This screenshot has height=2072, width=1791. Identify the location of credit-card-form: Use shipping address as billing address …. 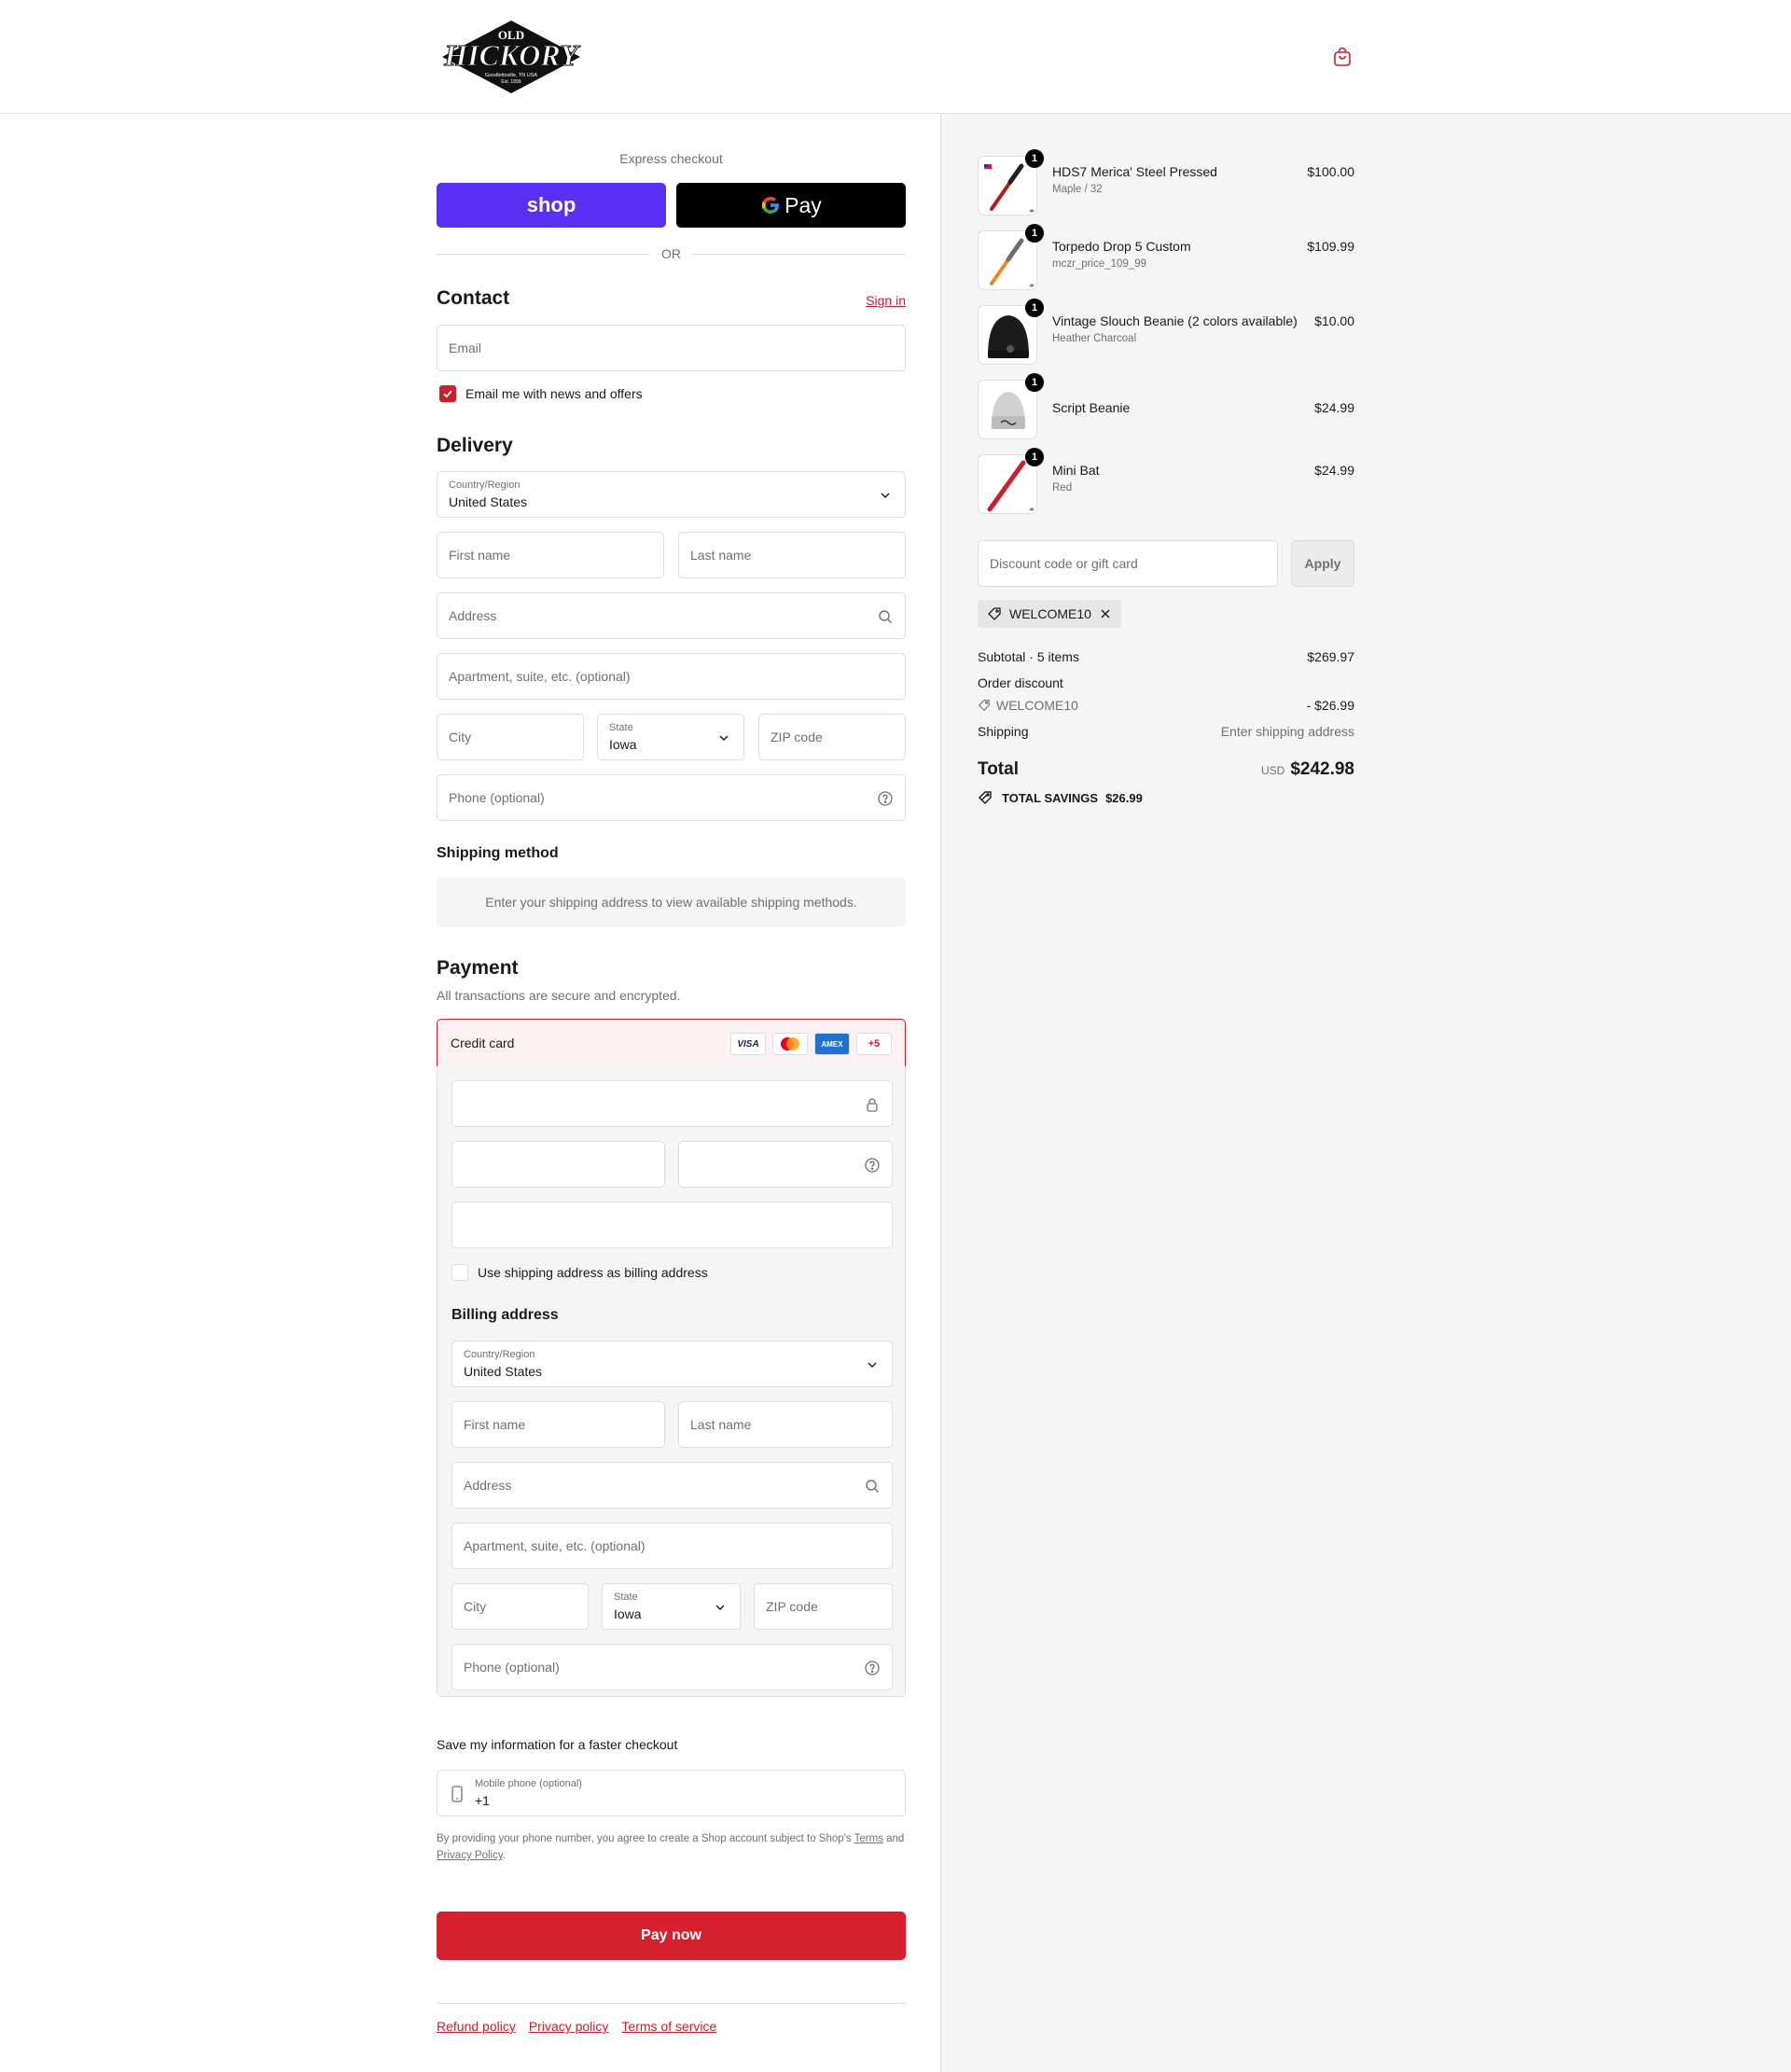
(671, 1381).